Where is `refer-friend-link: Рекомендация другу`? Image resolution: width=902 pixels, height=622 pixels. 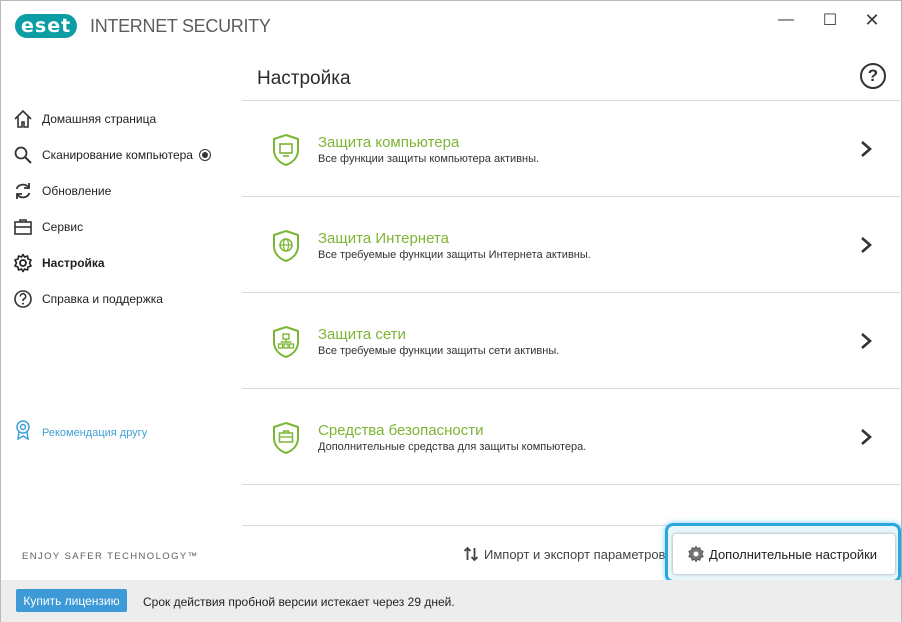
refer-friend-link: Рекомендация другу is located at coordinates (80, 432).